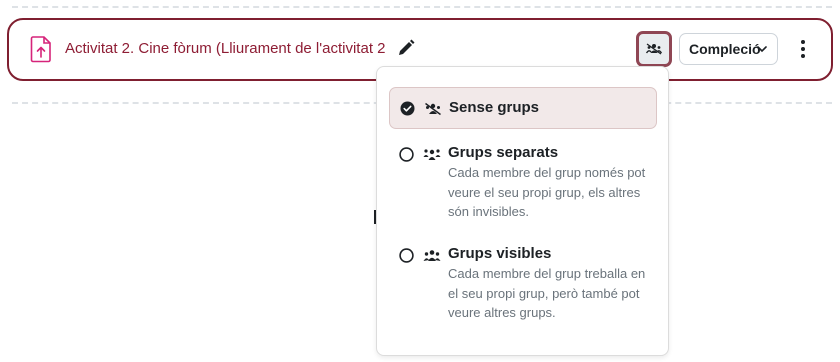 The image size is (840, 362). What do you see at coordinates (494, 107) in the screenshot?
I see `option-title: Sense grups` at bounding box center [494, 107].